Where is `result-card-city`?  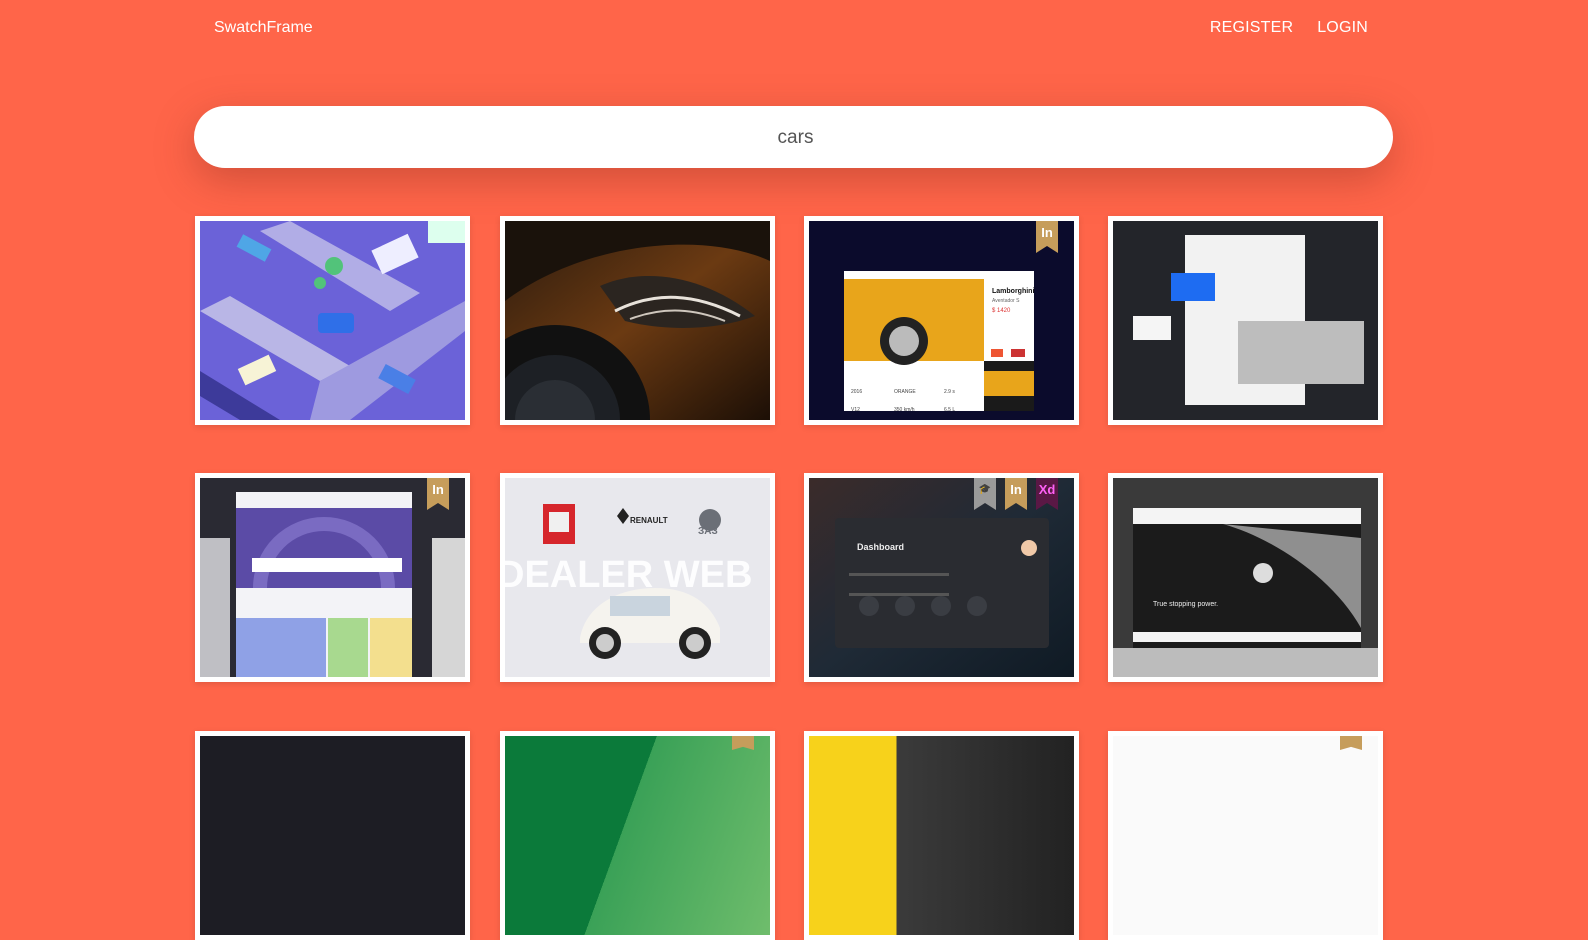 result-card-city is located at coordinates (332, 320).